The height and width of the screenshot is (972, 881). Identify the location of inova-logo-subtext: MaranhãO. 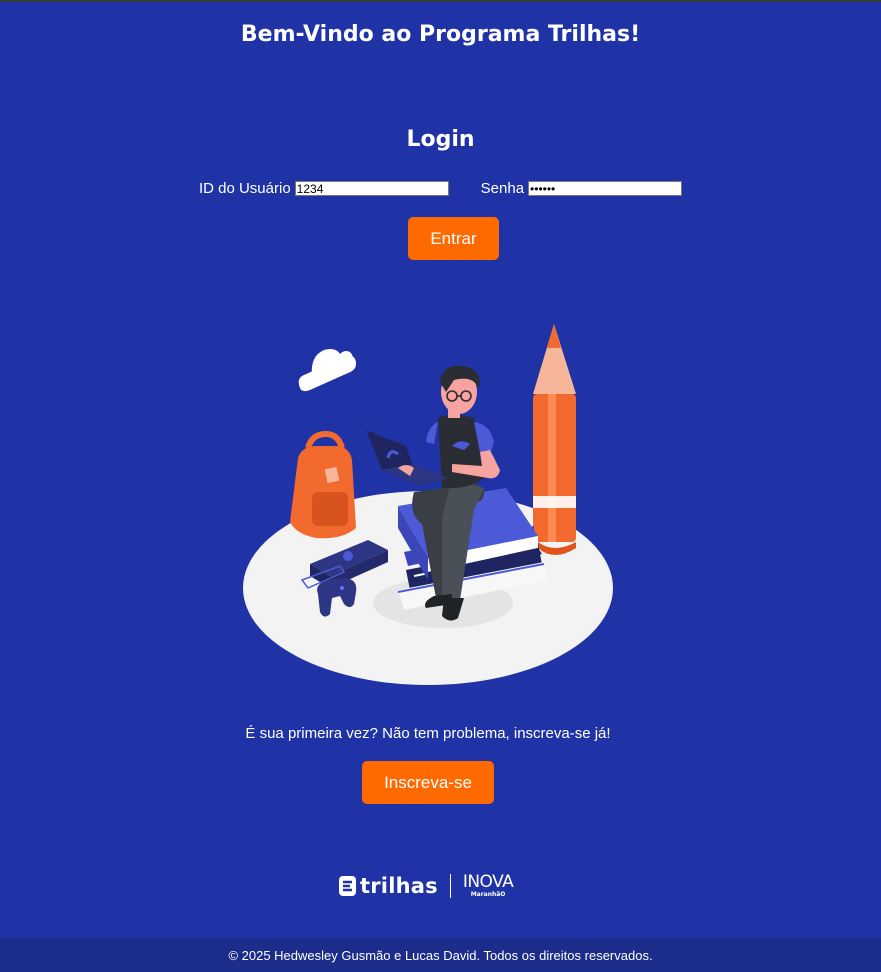
(488, 894).